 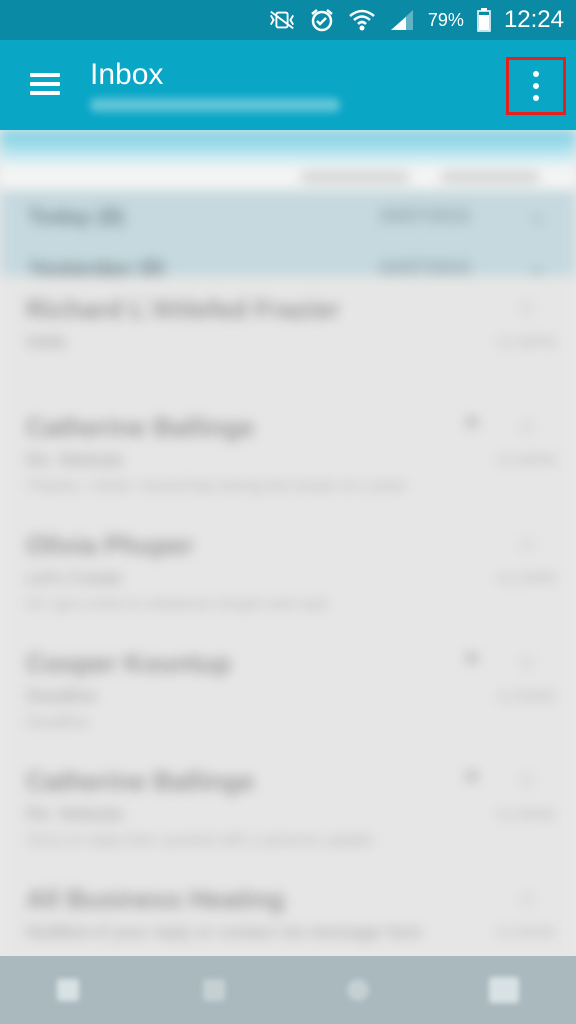 What do you see at coordinates (484, 20) in the screenshot?
I see `battery-icon` at bounding box center [484, 20].